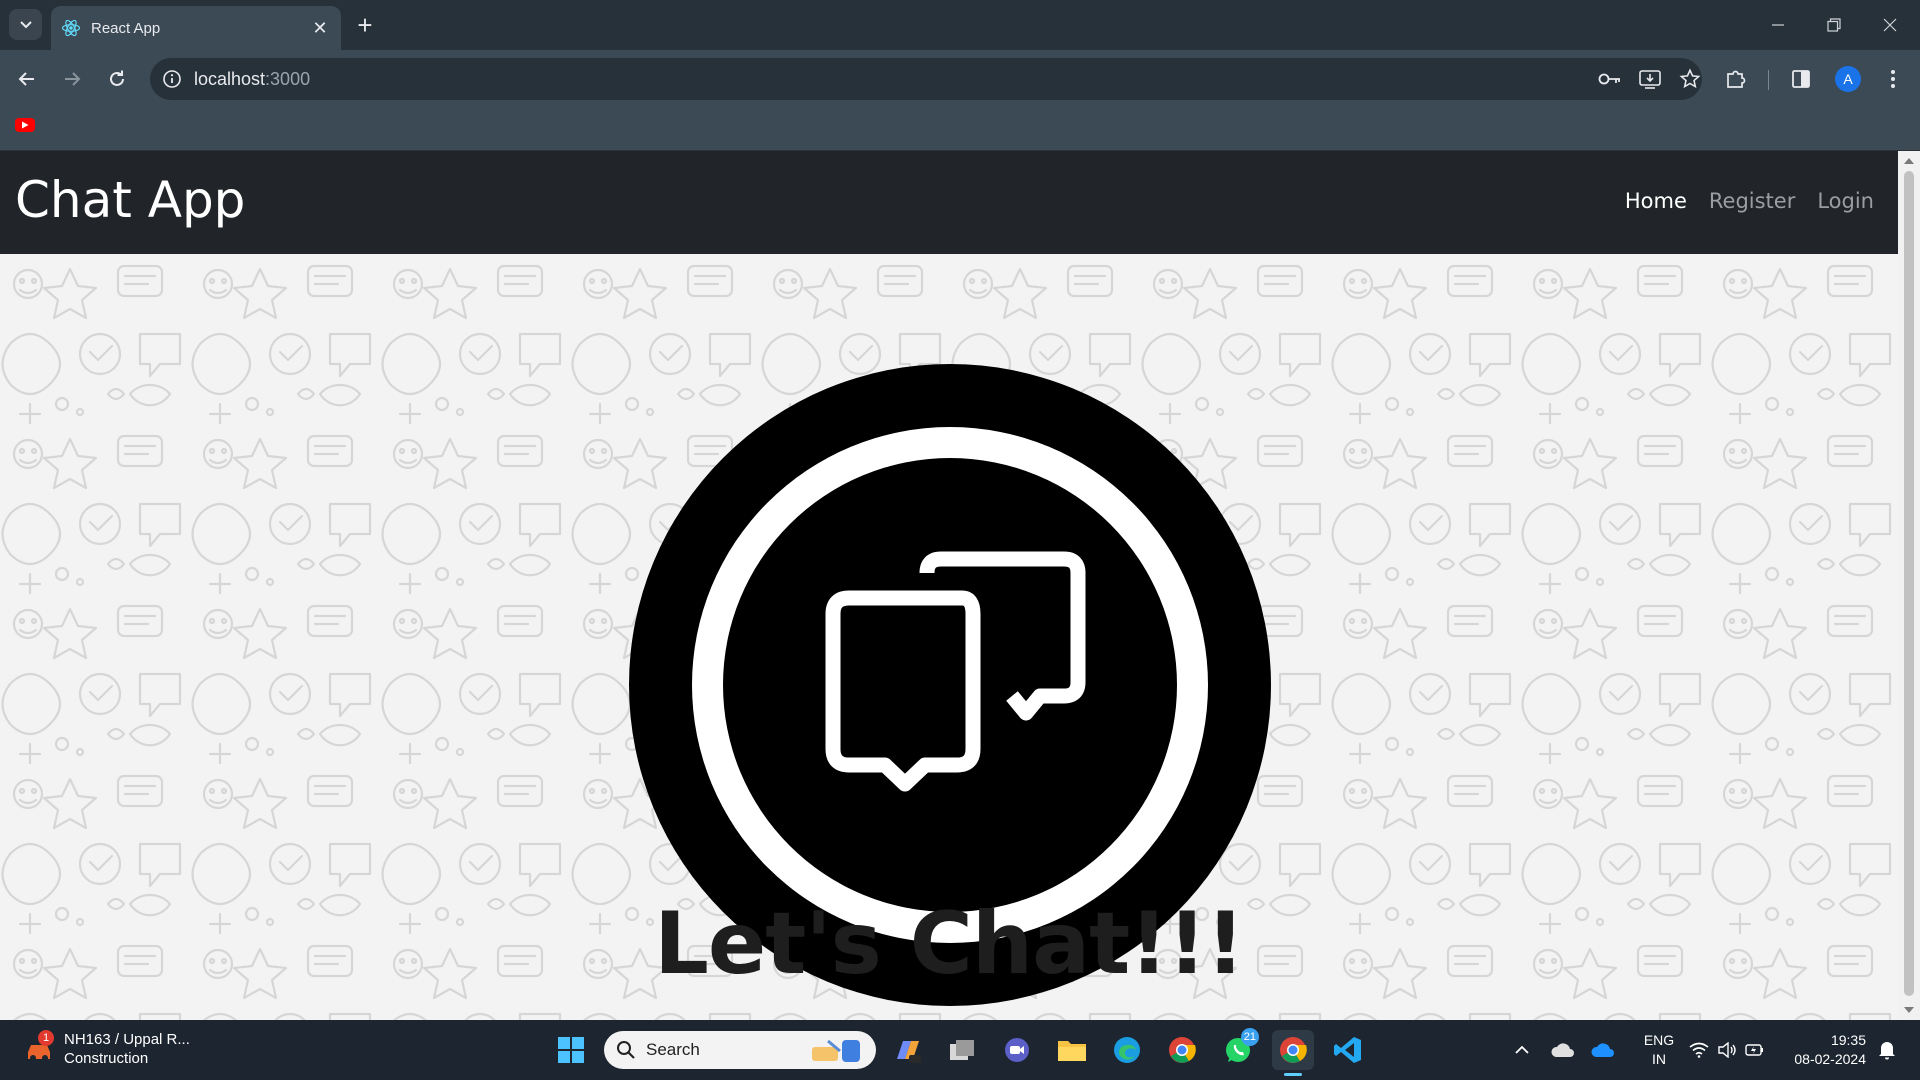  I want to click on restore-icon, so click(1834, 25).